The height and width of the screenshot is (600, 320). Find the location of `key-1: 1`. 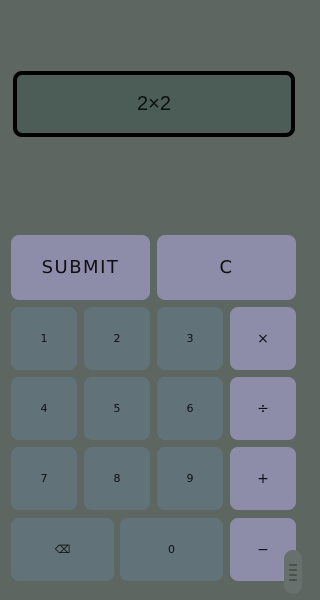

key-1: 1 is located at coordinates (44, 338).